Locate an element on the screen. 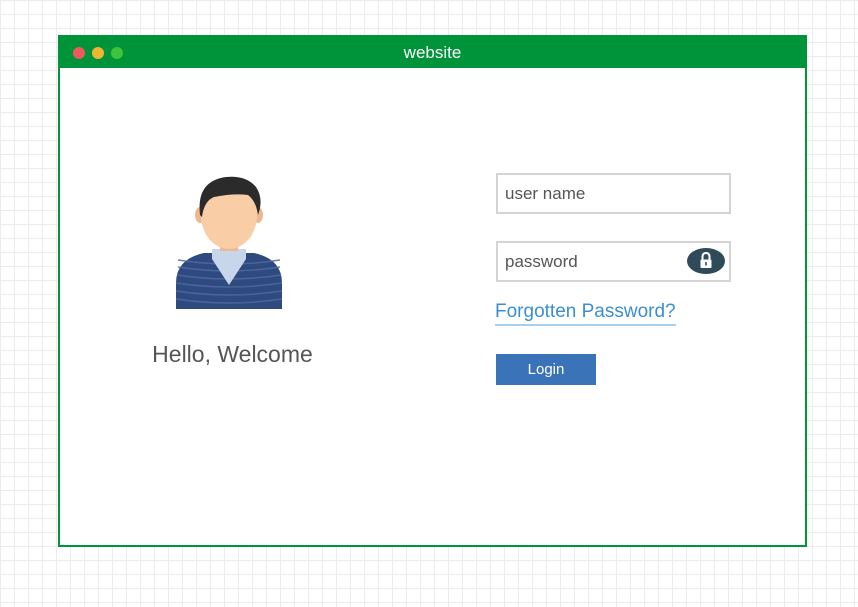 Image resolution: width=858 pixels, height=607 pixels. username-input is located at coordinates (613, 193).